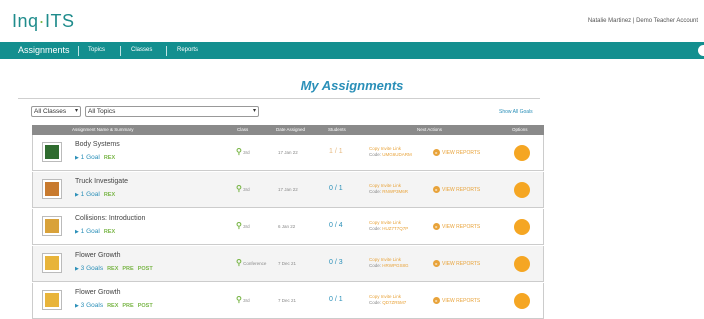 This screenshot has width=704, height=319. Describe the element at coordinates (279, 98) in the screenshot. I see `divider` at that location.